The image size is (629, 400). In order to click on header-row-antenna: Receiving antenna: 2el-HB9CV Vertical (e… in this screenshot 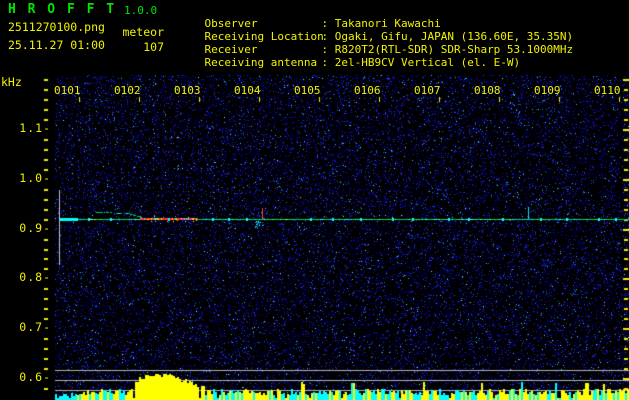, I will do `click(349, 62)`.